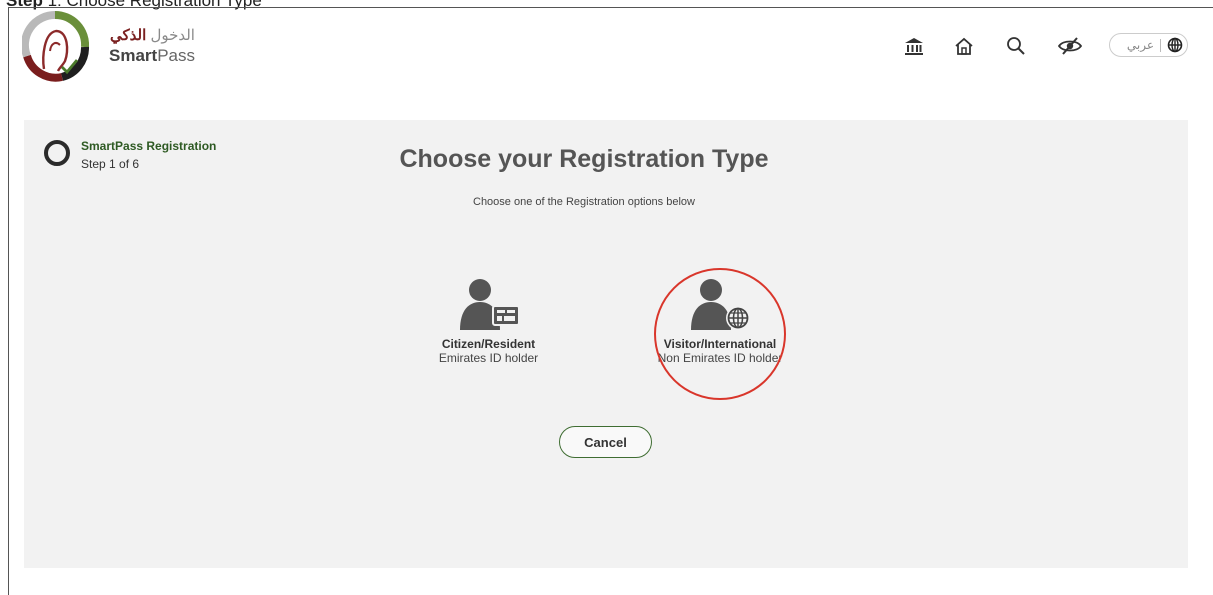  What do you see at coordinates (488, 344) in the screenshot?
I see `option-title: Citizen/Resident` at bounding box center [488, 344].